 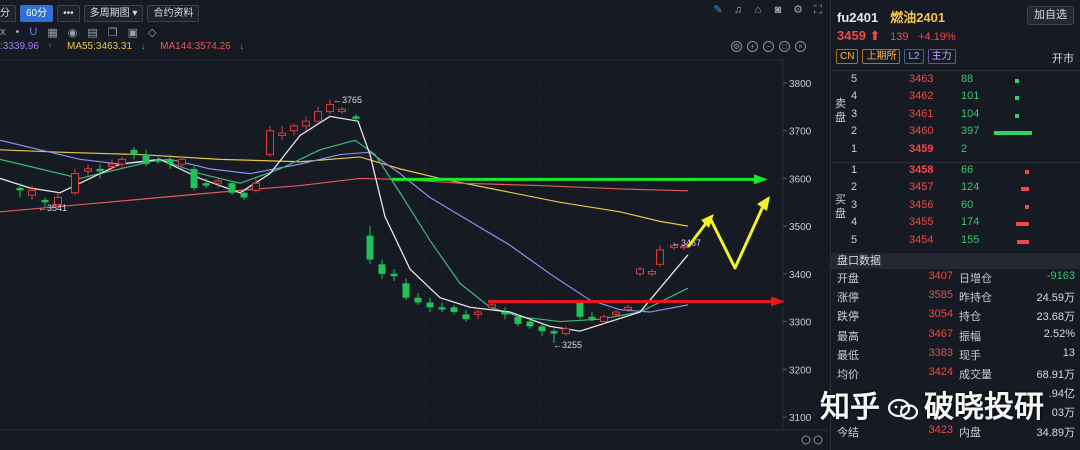 I want to click on stat-label: 最低, so click(x=848, y=355).